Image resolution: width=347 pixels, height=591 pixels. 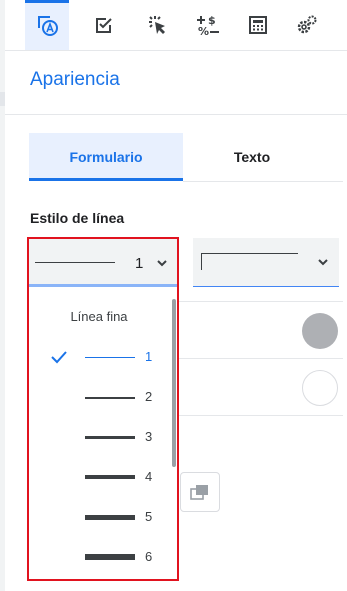 What do you see at coordinates (149, 436) in the screenshot?
I see `option-label: 3` at bounding box center [149, 436].